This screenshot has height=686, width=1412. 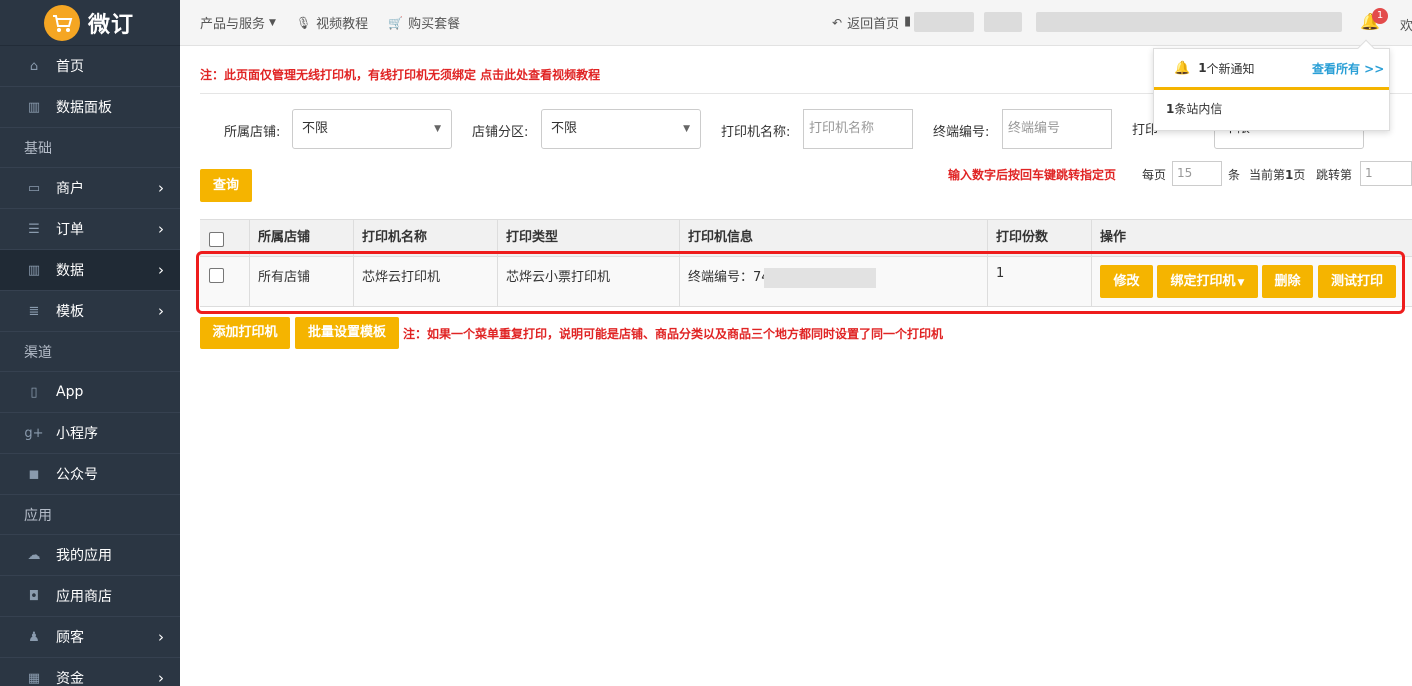 What do you see at coordinates (70, 67) in the screenshot?
I see `sidebar-item-label: 首页` at bounding box center [70, 67].